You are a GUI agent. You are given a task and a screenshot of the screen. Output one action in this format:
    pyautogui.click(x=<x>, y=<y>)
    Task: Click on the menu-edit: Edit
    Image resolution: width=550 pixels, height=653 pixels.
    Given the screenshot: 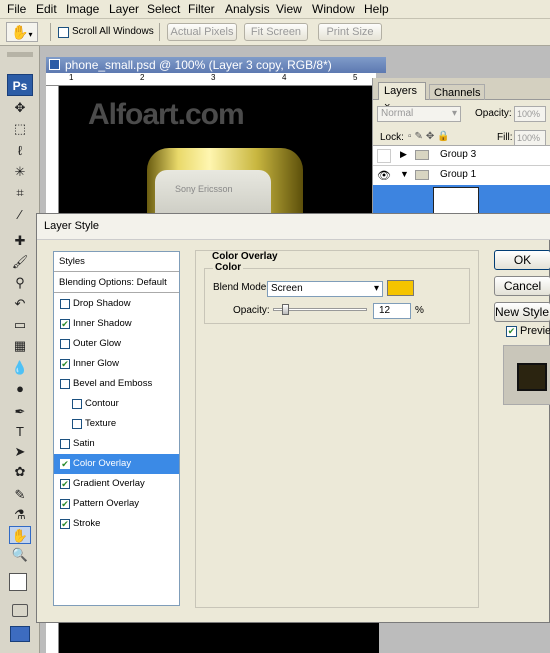 What is the action you would take?
    pyautogui.click(x=46, y=9)
    